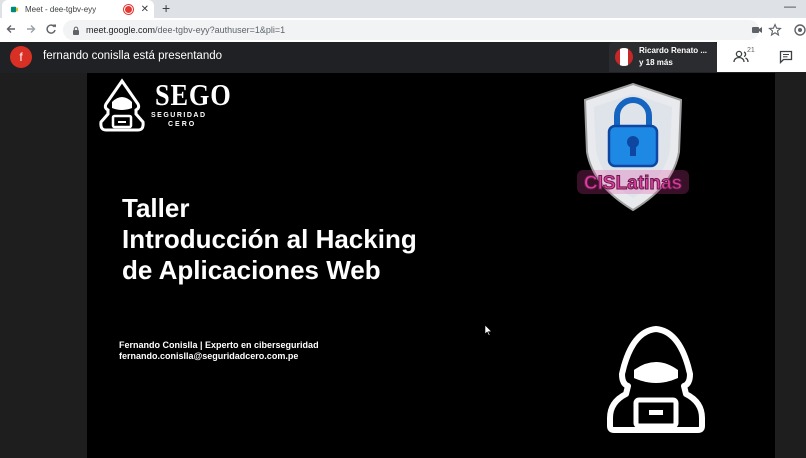 The width and height of the screenshot is (806, 458). I want to click on presenter-avatar: f, so click(21, 57).